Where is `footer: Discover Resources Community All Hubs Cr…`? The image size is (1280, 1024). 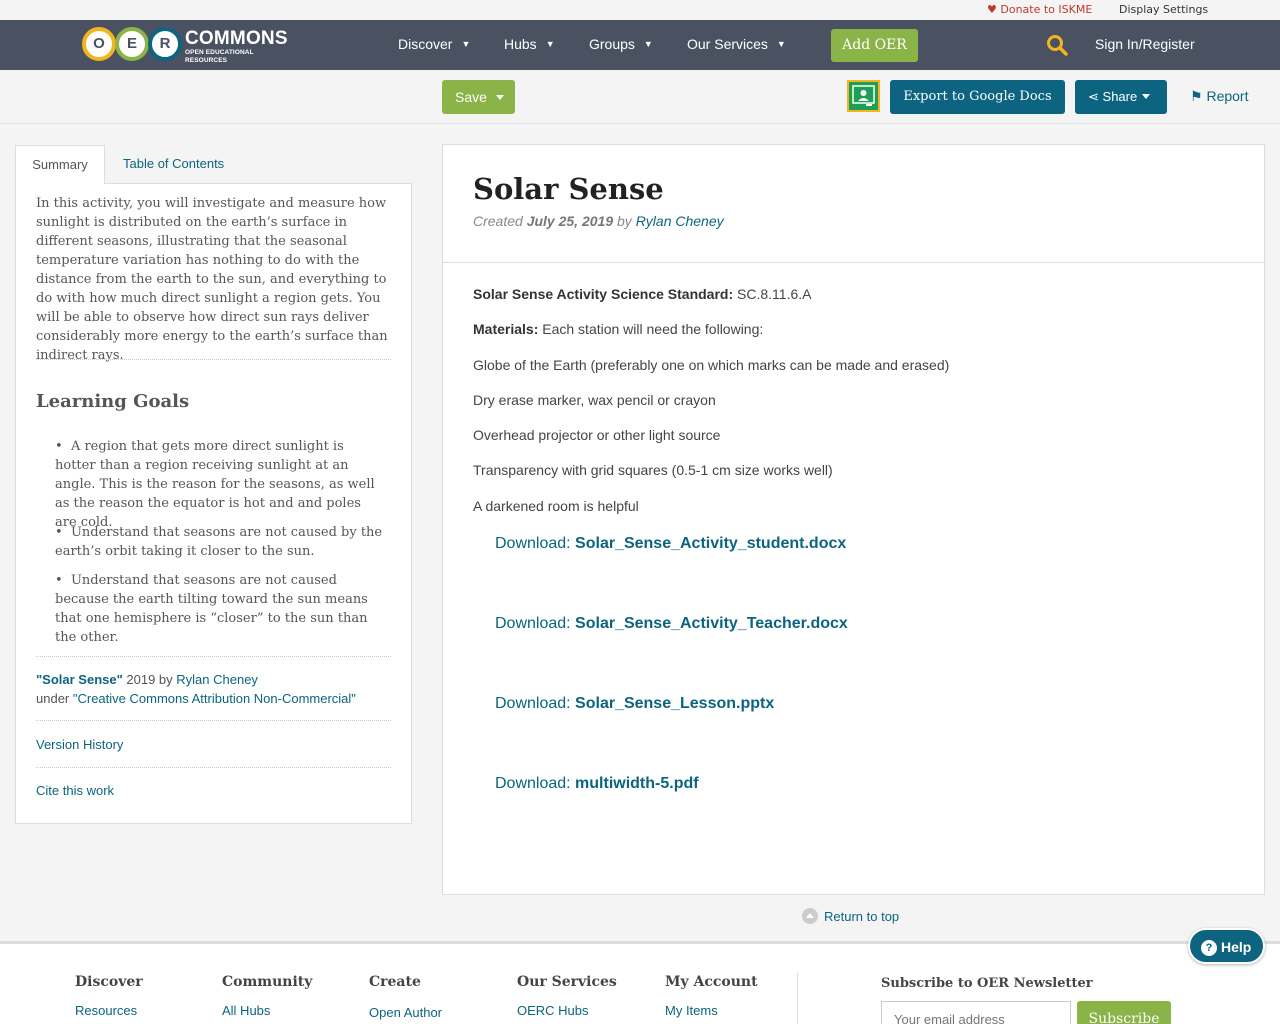
footer: Discover Resources Community All Hubs Cr… is located at coordinates (640, 982).